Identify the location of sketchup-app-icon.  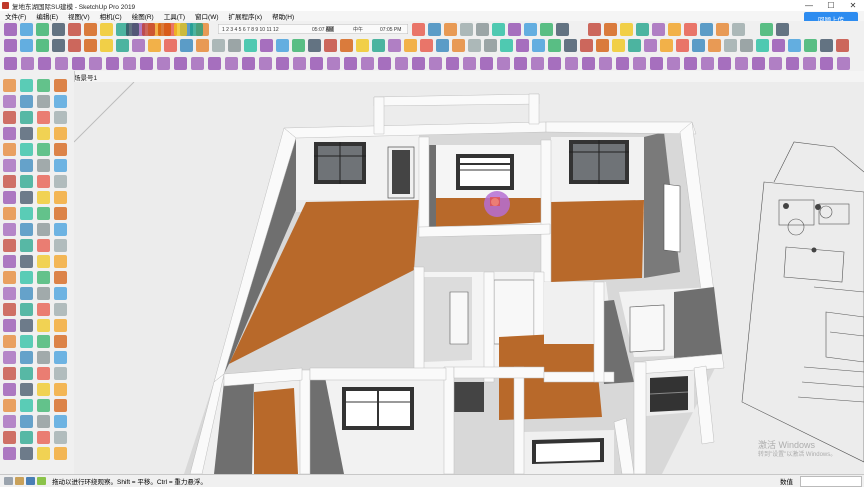
(5, 5).